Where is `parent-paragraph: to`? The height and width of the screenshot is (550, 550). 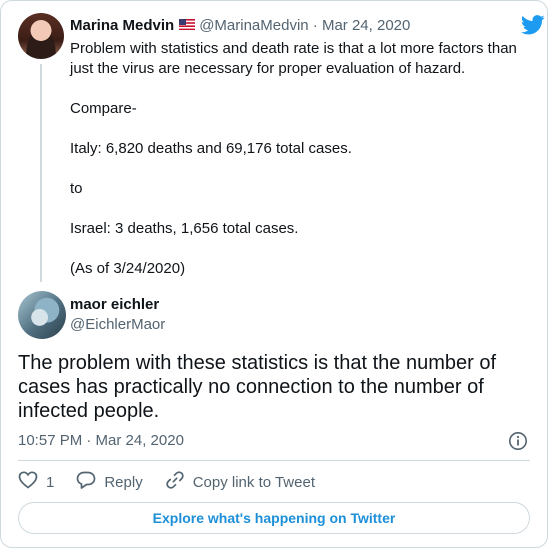
parent-paragraph: to is located at coordinates (76, 188).